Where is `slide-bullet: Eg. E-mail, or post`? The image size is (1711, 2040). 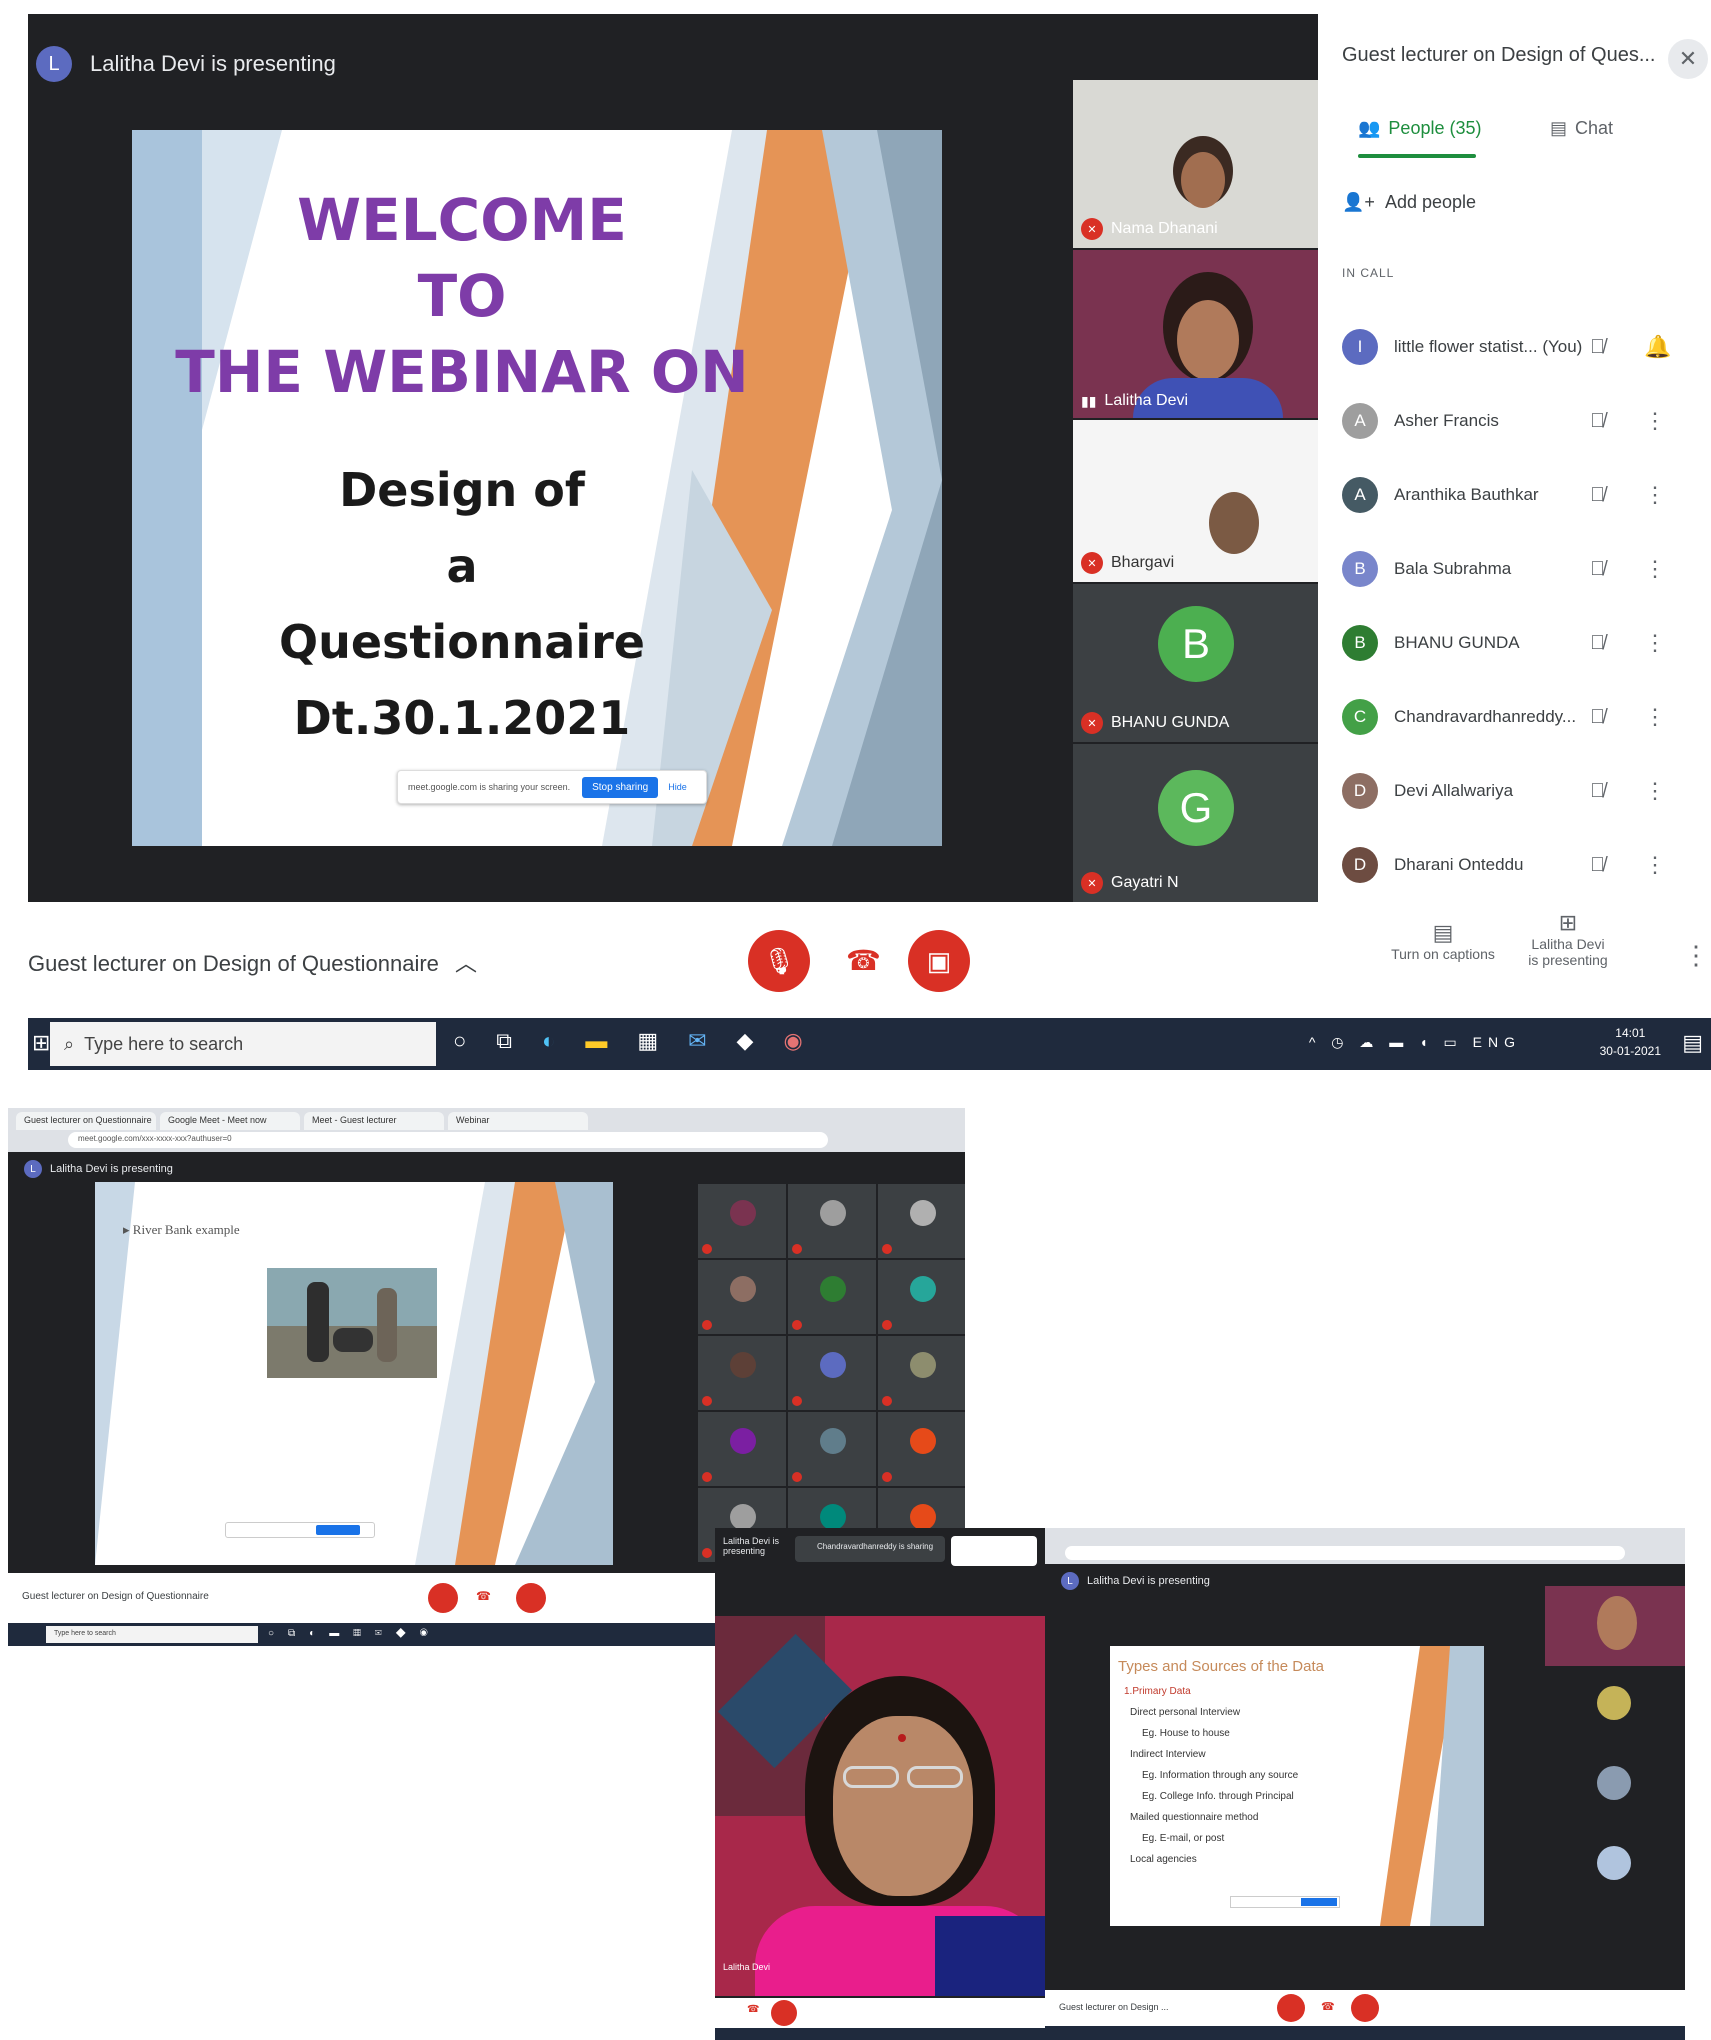 slide-bullet: Eg. E-mail, or post is located at coordinates (1183, 1838).